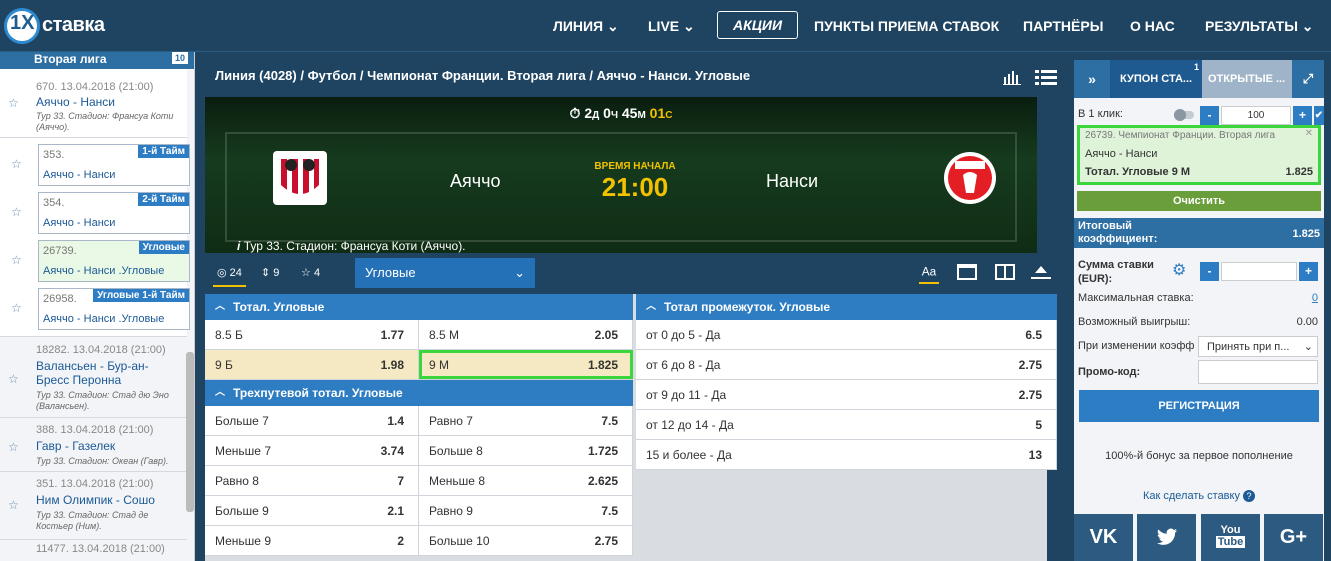 The image size is (1331, 561). What do you see at coordinates (312, 364) in the screenshot?
I see `odds-cell: 9 Б 1.98` at bounding box center [312, 364].